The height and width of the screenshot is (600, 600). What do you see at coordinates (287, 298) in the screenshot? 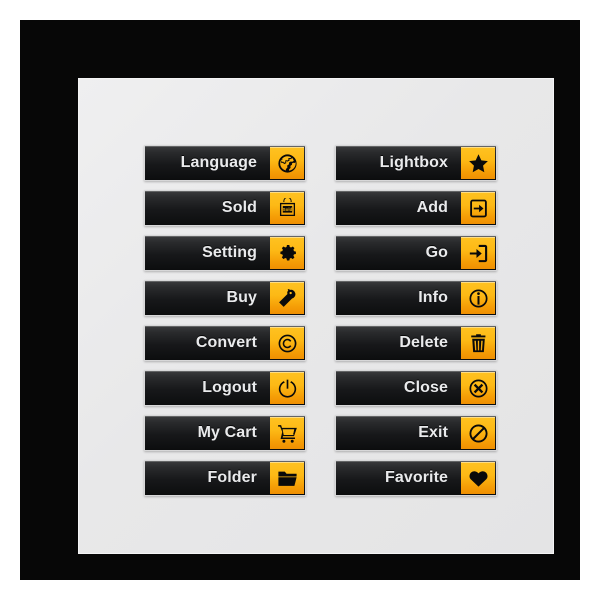
I see `price-tag-icon` at bounding box center [287, 298].